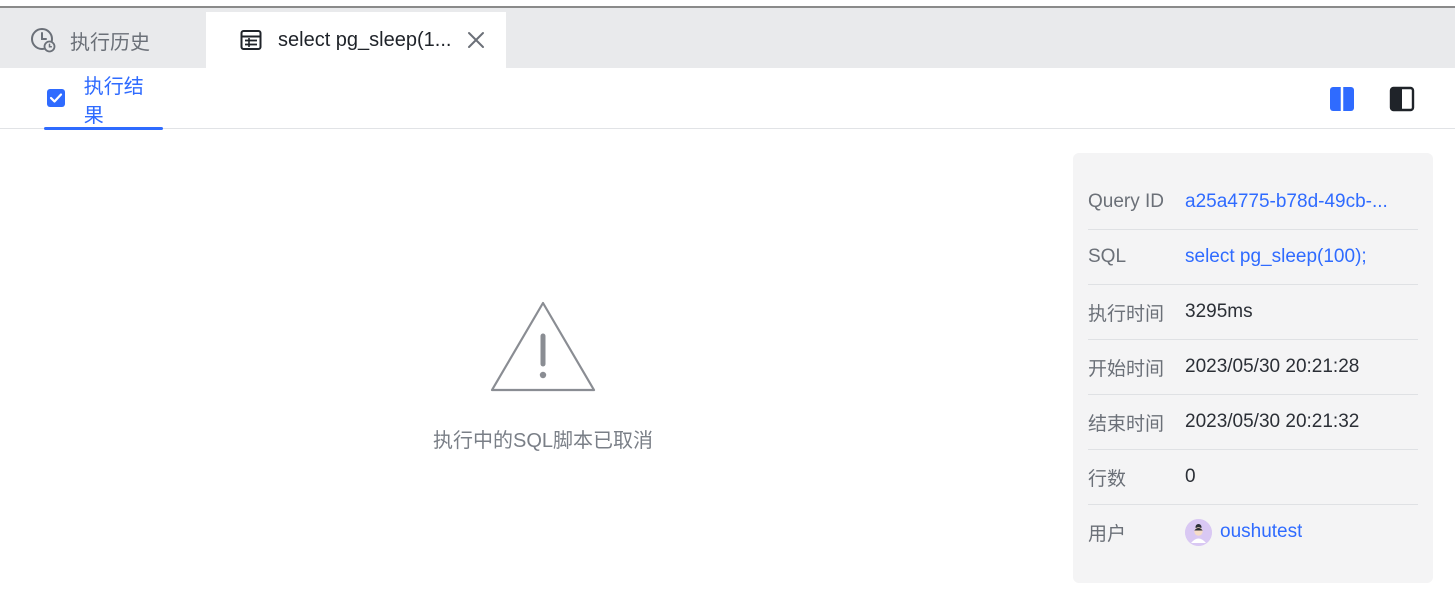  I want to click on warning-triangle-icon, so click(543, 346).